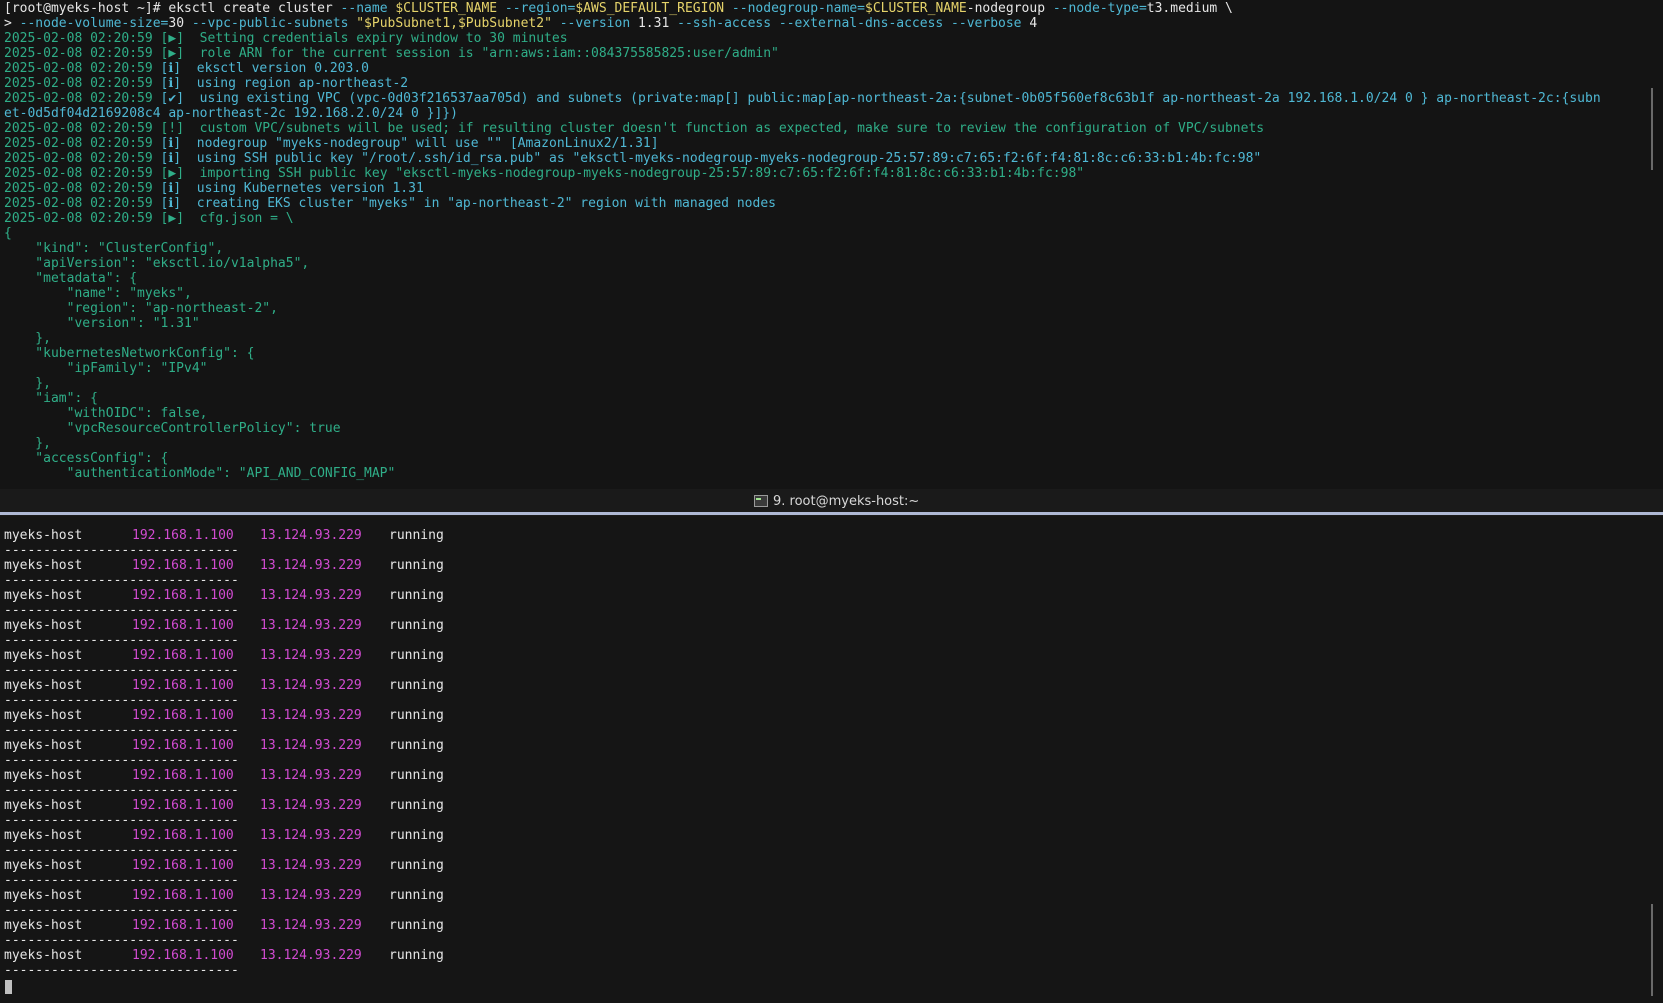 The width and height of the screenshot is (1663, 1003). What do you see at coordinates (836, 502) in the screenshot?
I see `pane-title: 9. root@myeks-host:~` at bounding box center [836, 502].